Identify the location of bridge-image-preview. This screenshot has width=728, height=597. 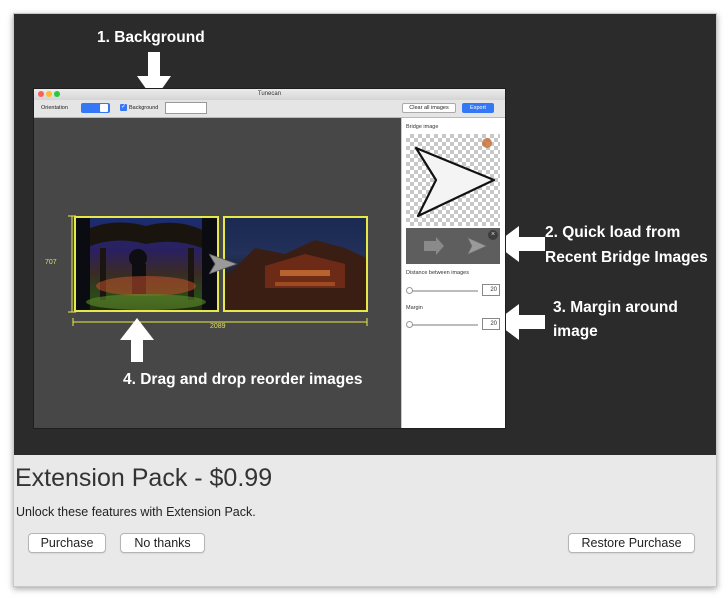
(453, 180).